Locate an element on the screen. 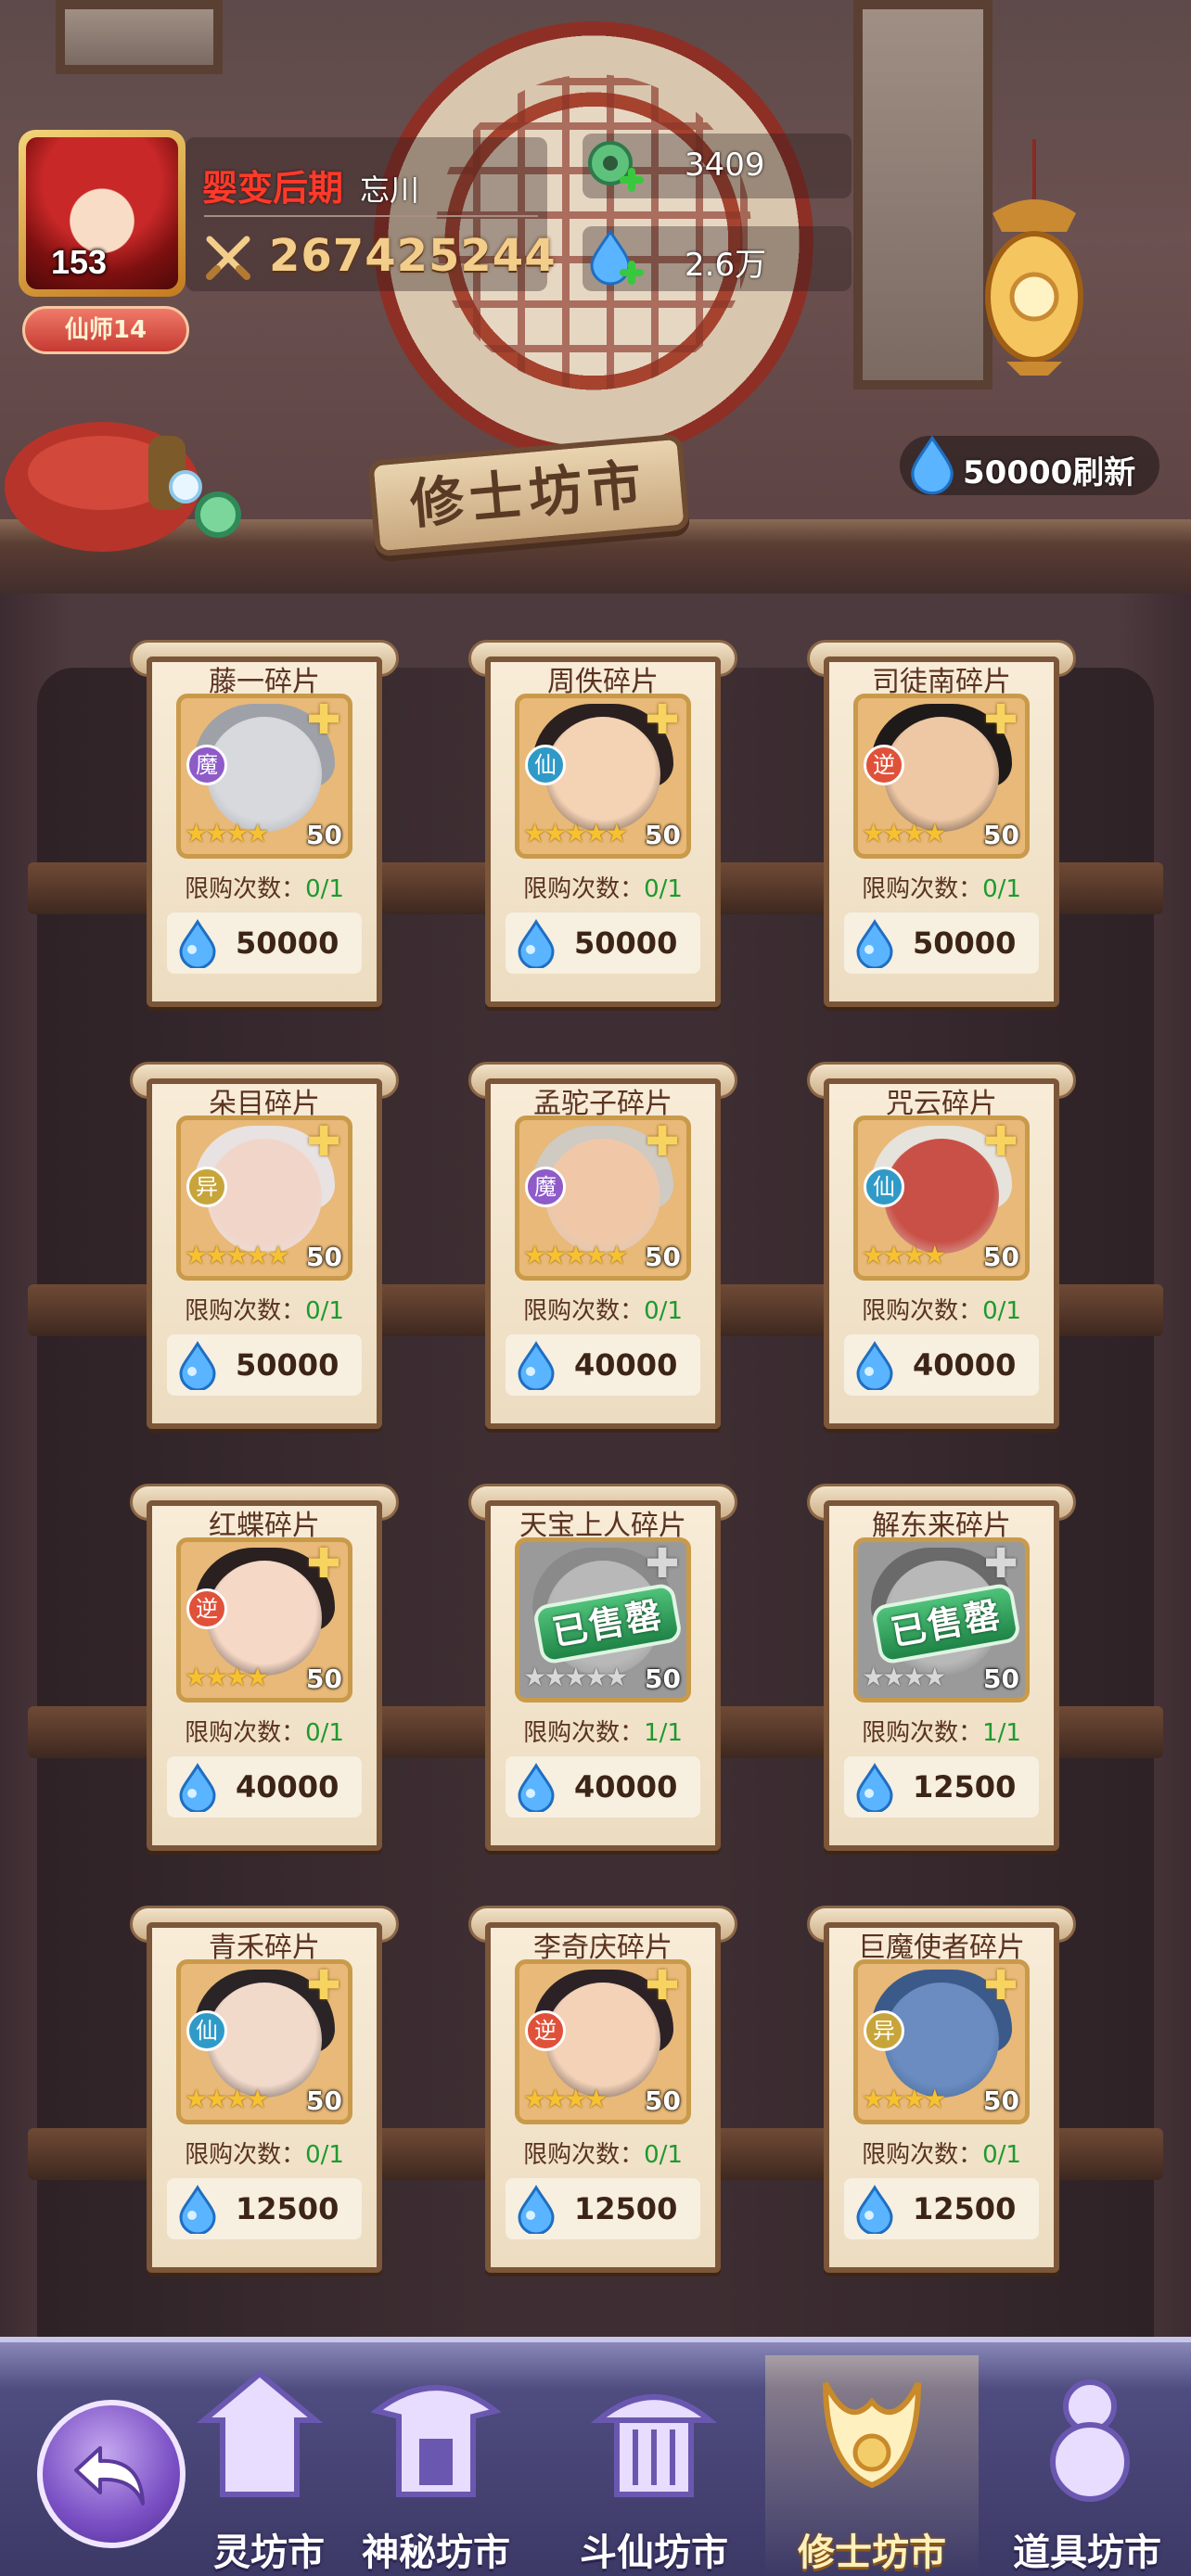  tab-arena-market: 斗仙坊市 is located at coordinates (654, 2465).